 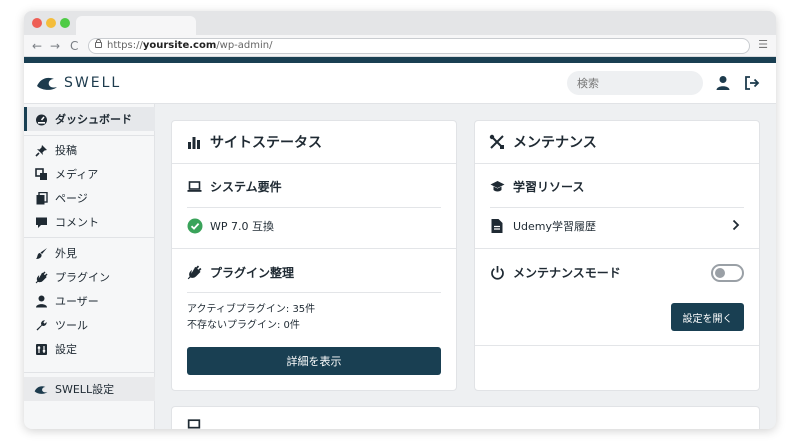 I want to click on pin-icon, so click(x=41, y=150).